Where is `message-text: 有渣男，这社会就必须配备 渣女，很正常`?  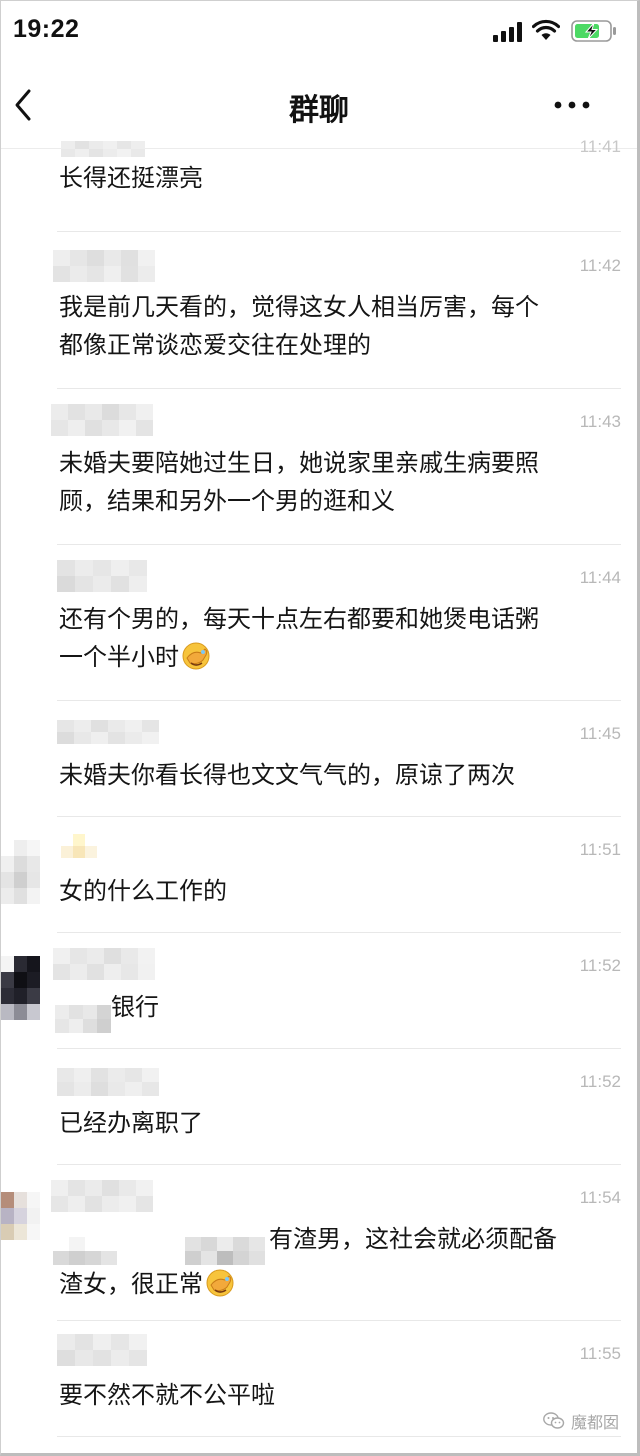
message-text: 有渣男，这社会就必须配备 渣女，很正常 is located at coordinates (333, 1261).